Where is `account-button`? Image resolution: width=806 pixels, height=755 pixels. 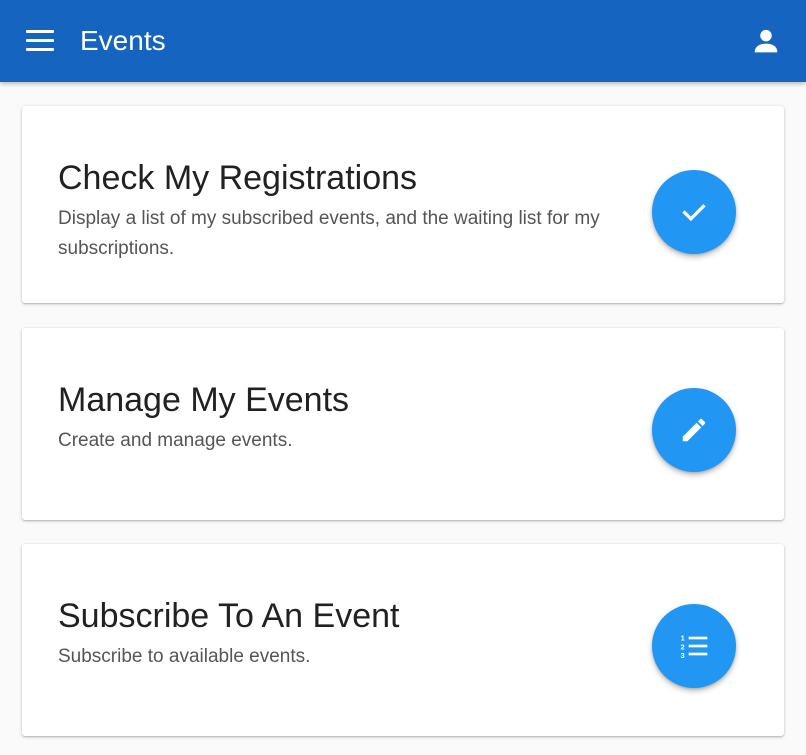
account-button is located at coordinates (766, 41).